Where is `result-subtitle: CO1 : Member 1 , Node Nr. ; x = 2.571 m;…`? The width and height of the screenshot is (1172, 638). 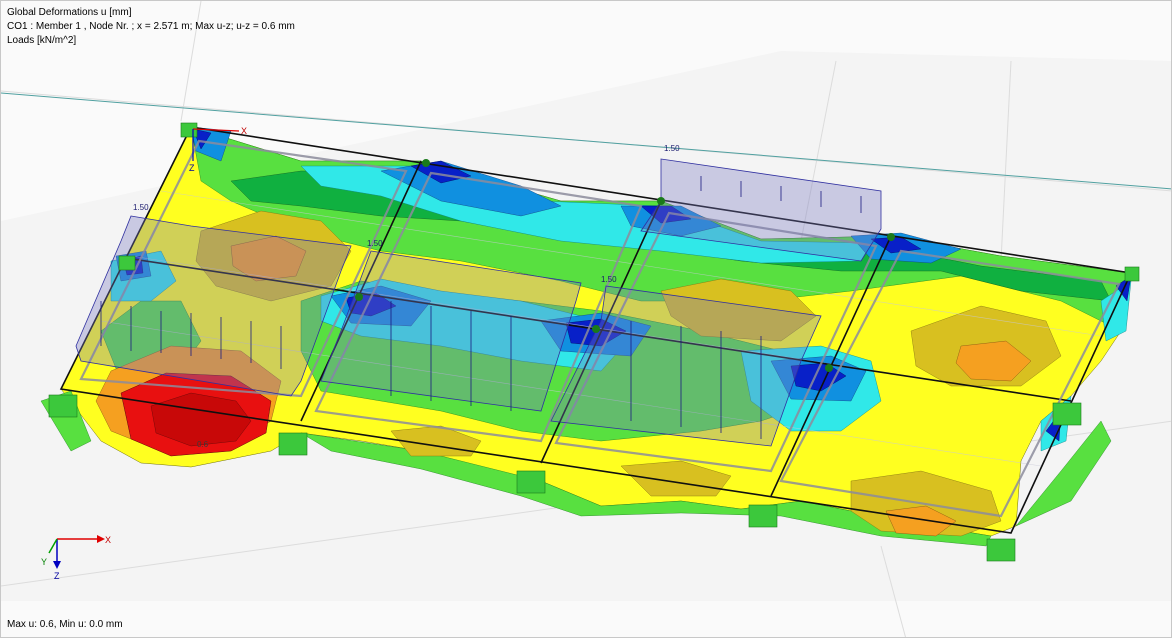 result-subtitle: CO1 : Member 1 , Node Nr. ; x = 2.571 m;… is located at coordinates (151, 26).